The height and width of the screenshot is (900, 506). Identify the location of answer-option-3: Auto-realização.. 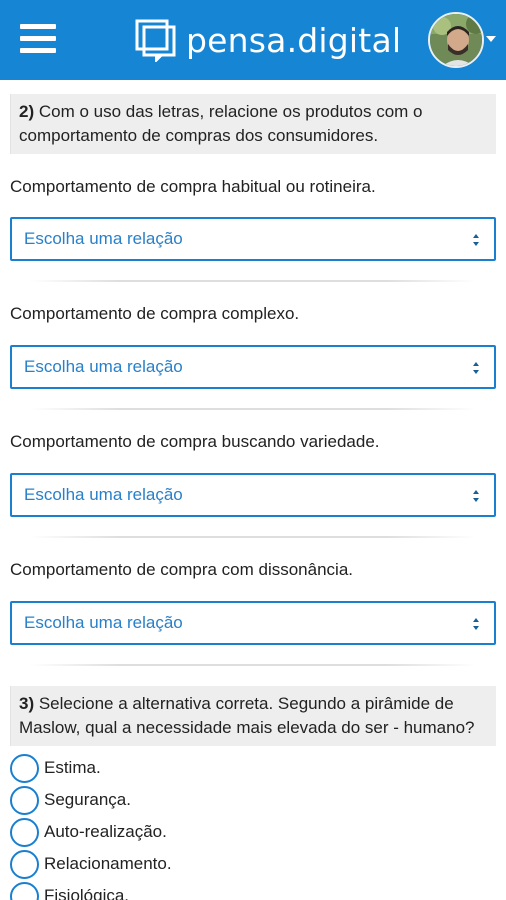
(88, 832).